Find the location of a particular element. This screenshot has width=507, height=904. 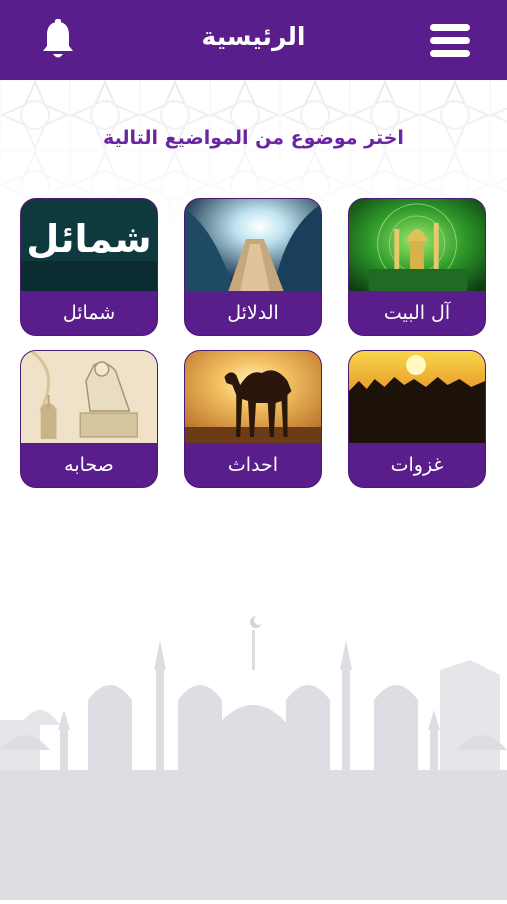

tile-ghazawat: غزوات is located at coordinates (417, 419).